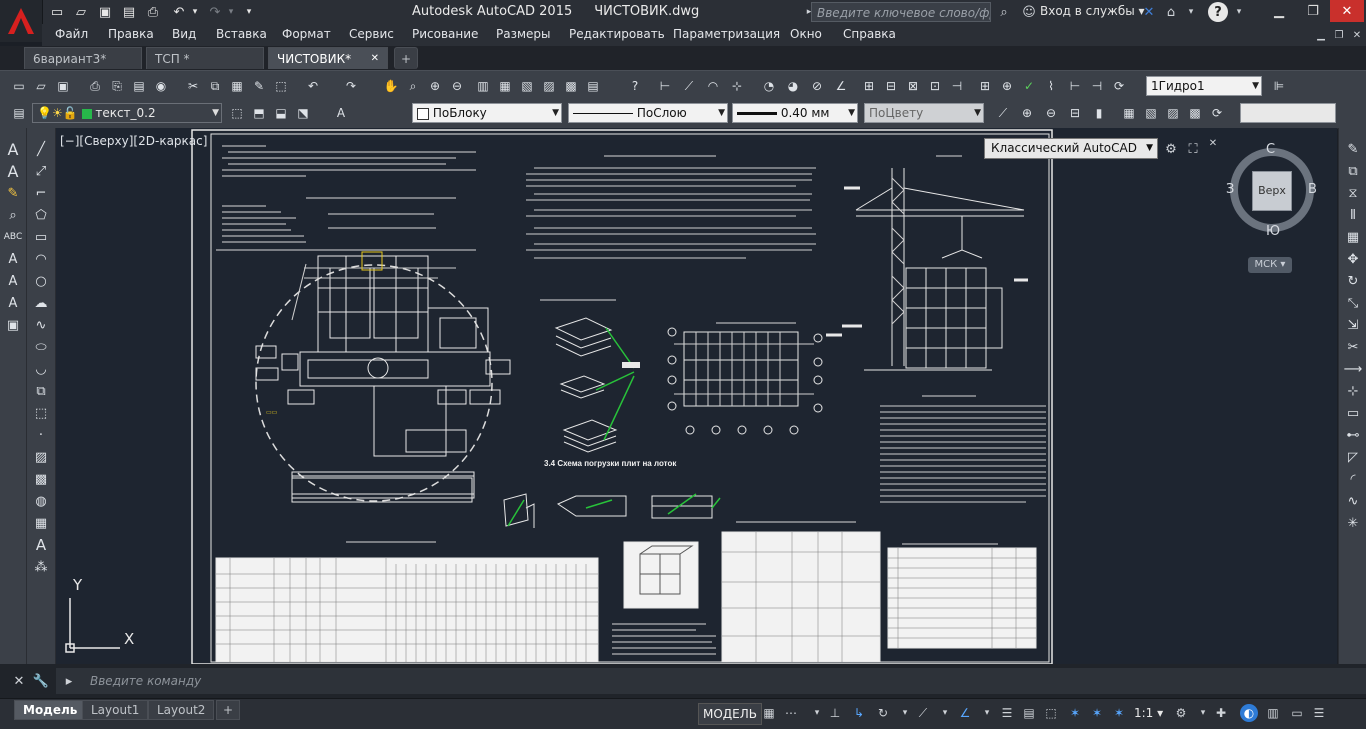 The height and width of the screenshot is (729, 1366). Describe the element at coordinates (237, 113) in the screenshot. I see `make-current-layer-icon: ⬚` at that location.